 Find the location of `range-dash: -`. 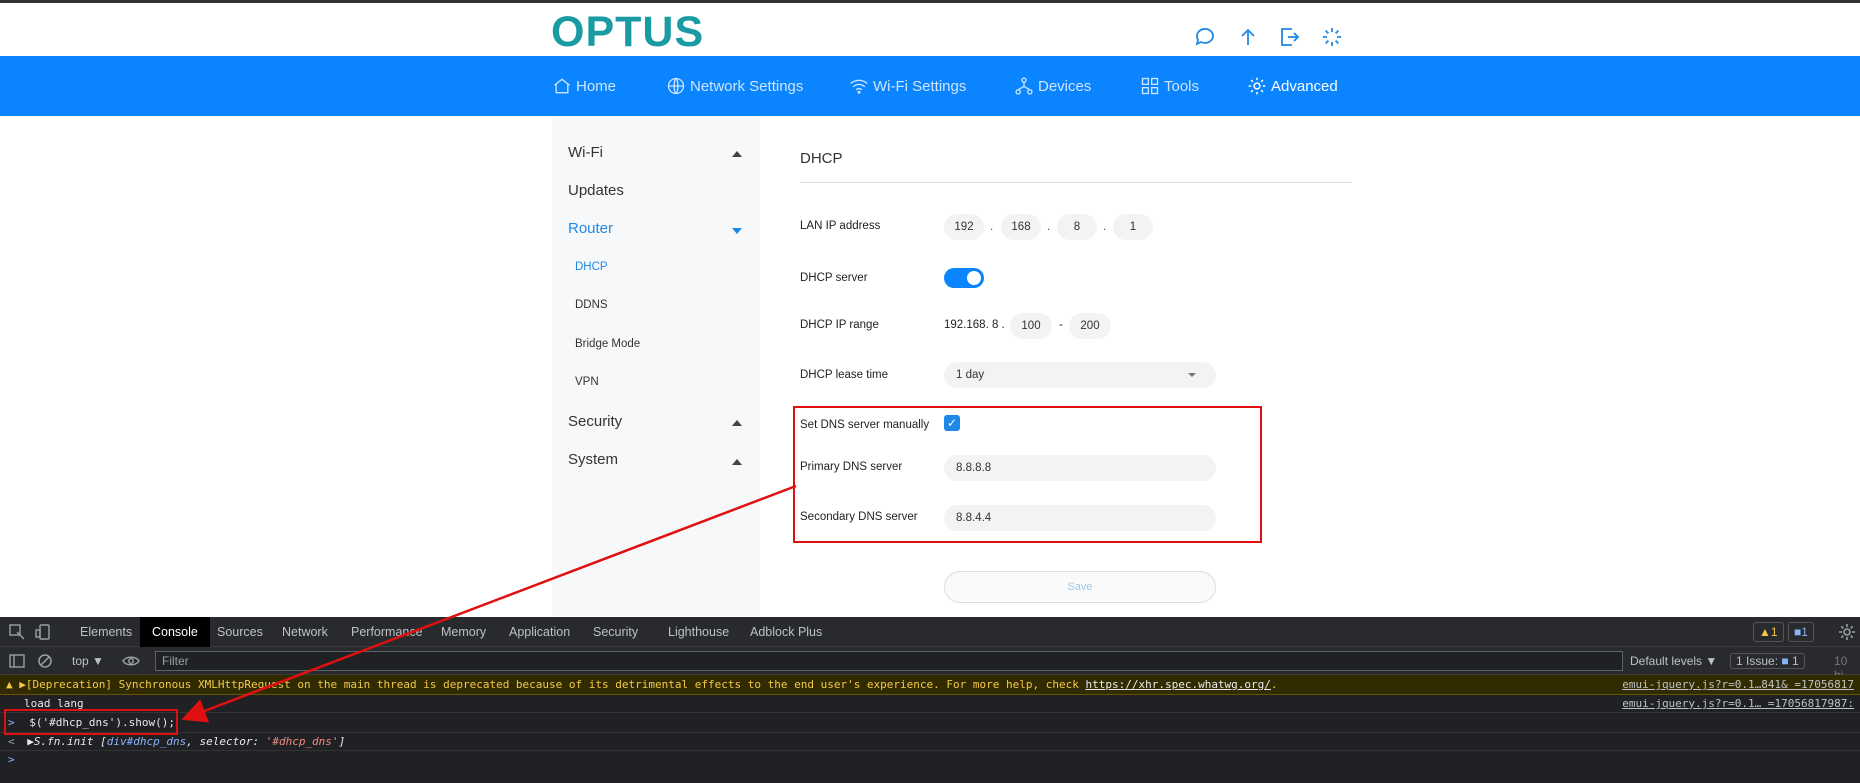

range-dash: - is located at coordinates (1061, 325).